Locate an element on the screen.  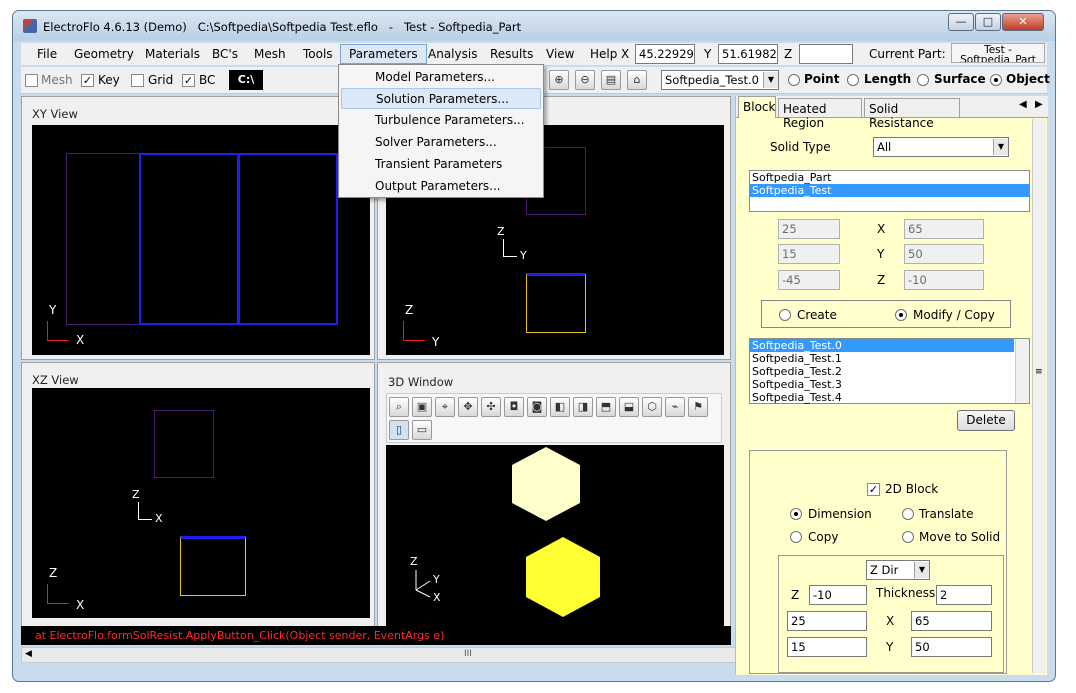
mesh-checkbox is located at coordinates (31, 80).